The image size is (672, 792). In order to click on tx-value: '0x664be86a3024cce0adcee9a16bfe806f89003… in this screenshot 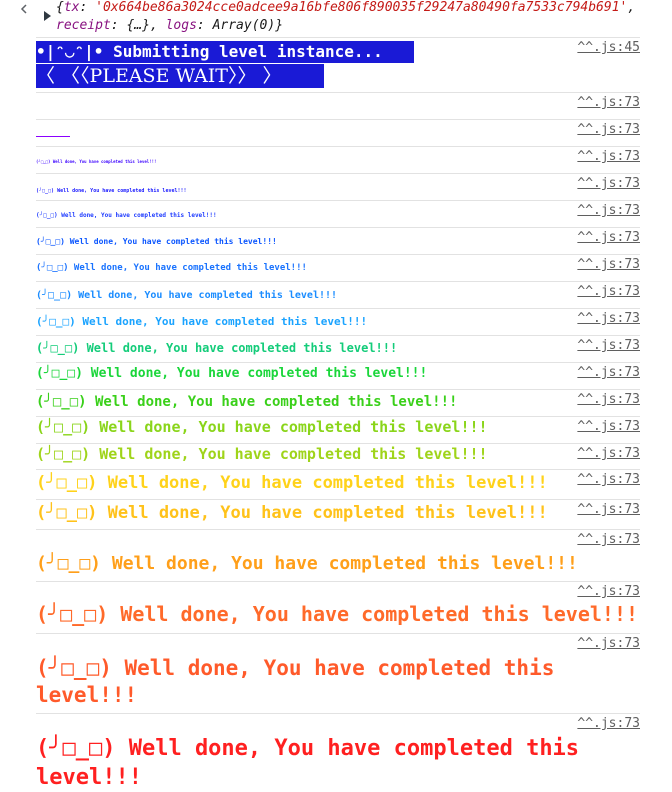, I will do `click(361, 7)`.